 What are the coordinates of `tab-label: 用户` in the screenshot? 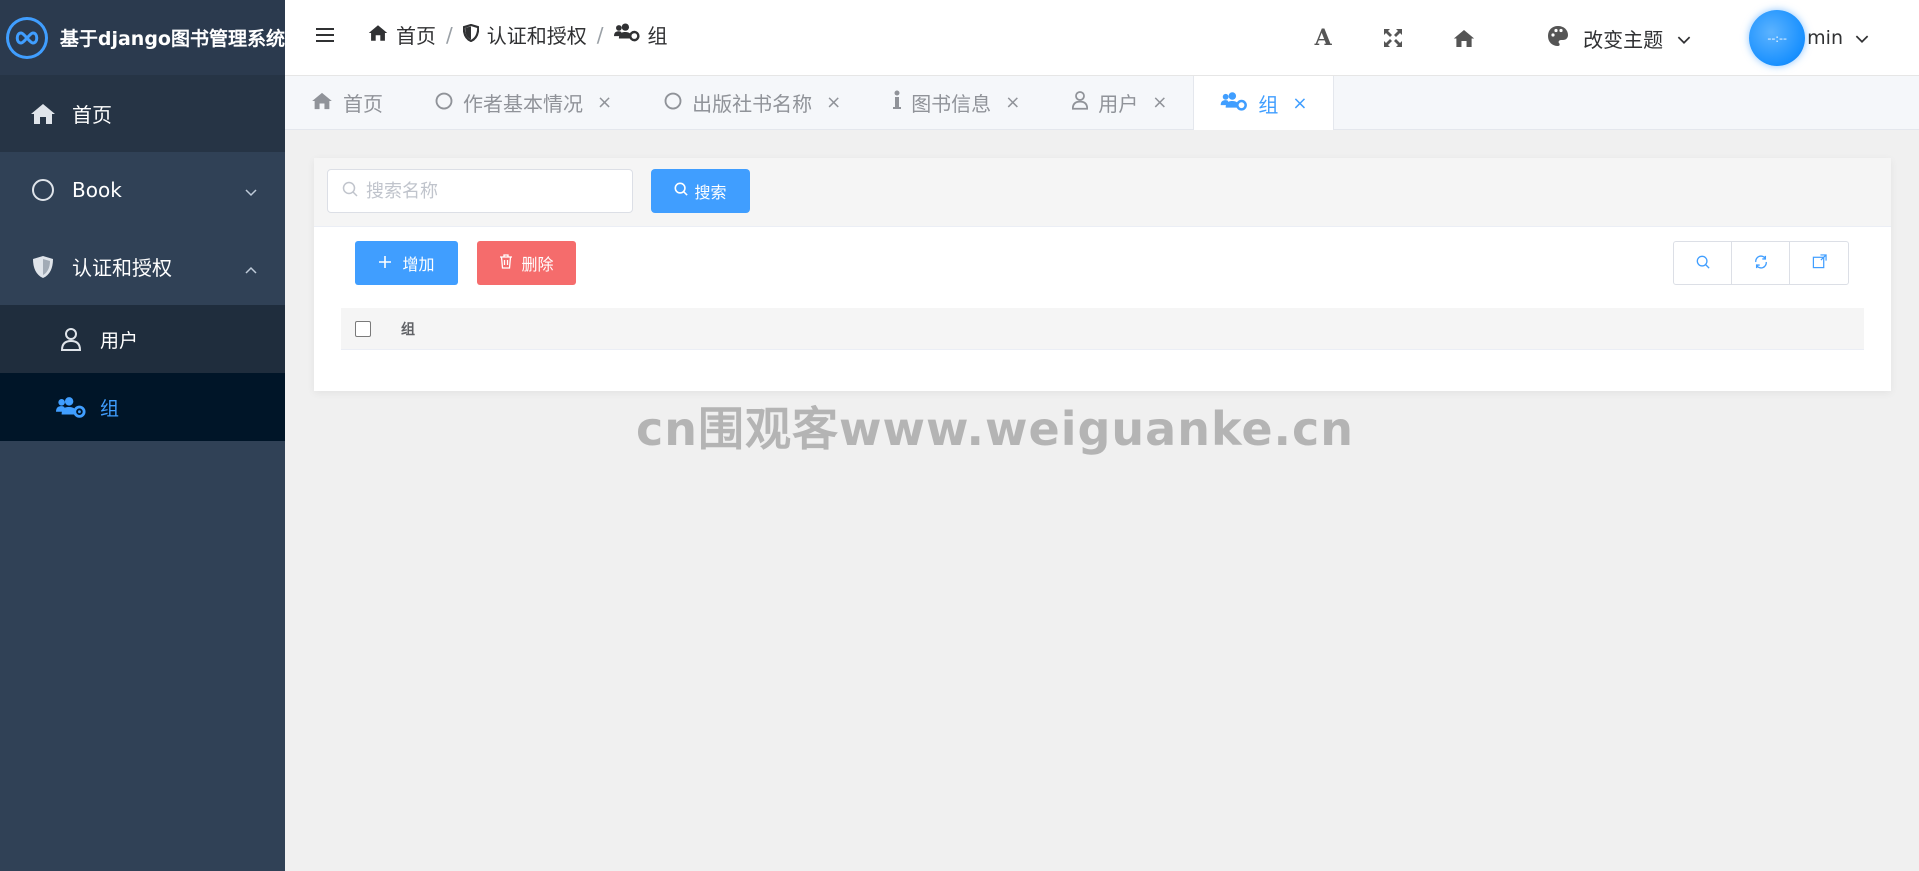 It's located at (1118, 104).